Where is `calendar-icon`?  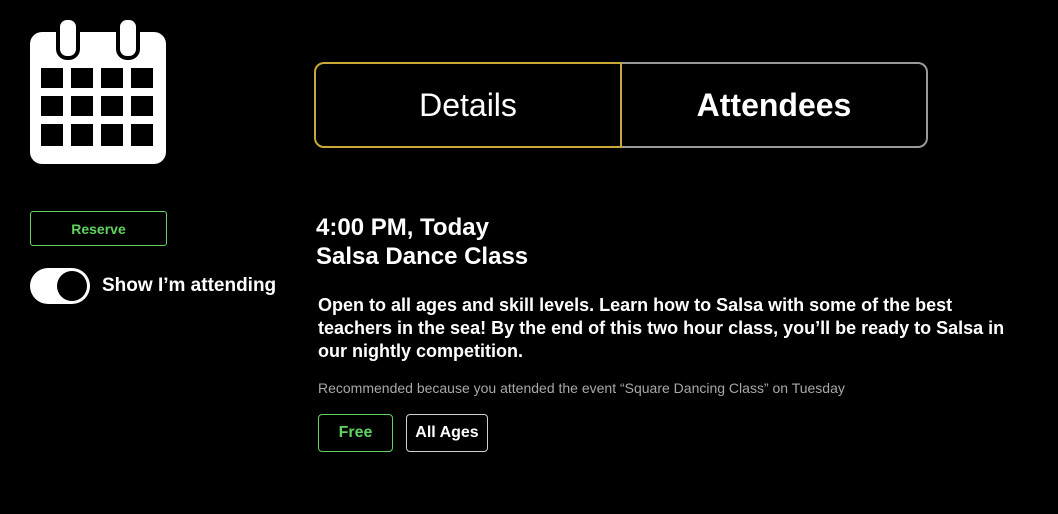
calendar-icon is located at coordinates (98, 91).